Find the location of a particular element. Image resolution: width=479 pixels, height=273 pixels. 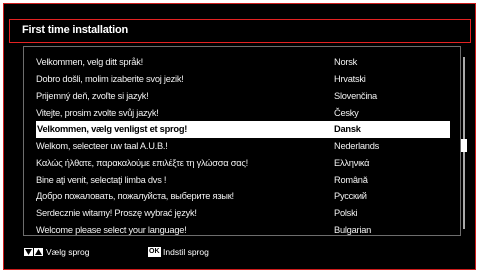

language-name: Română is located at coordinates (351, 180).